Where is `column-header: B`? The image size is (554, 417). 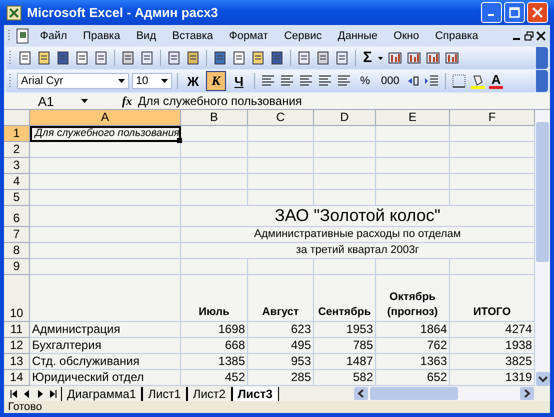 column-header: B is located at coordinates (214, 118).